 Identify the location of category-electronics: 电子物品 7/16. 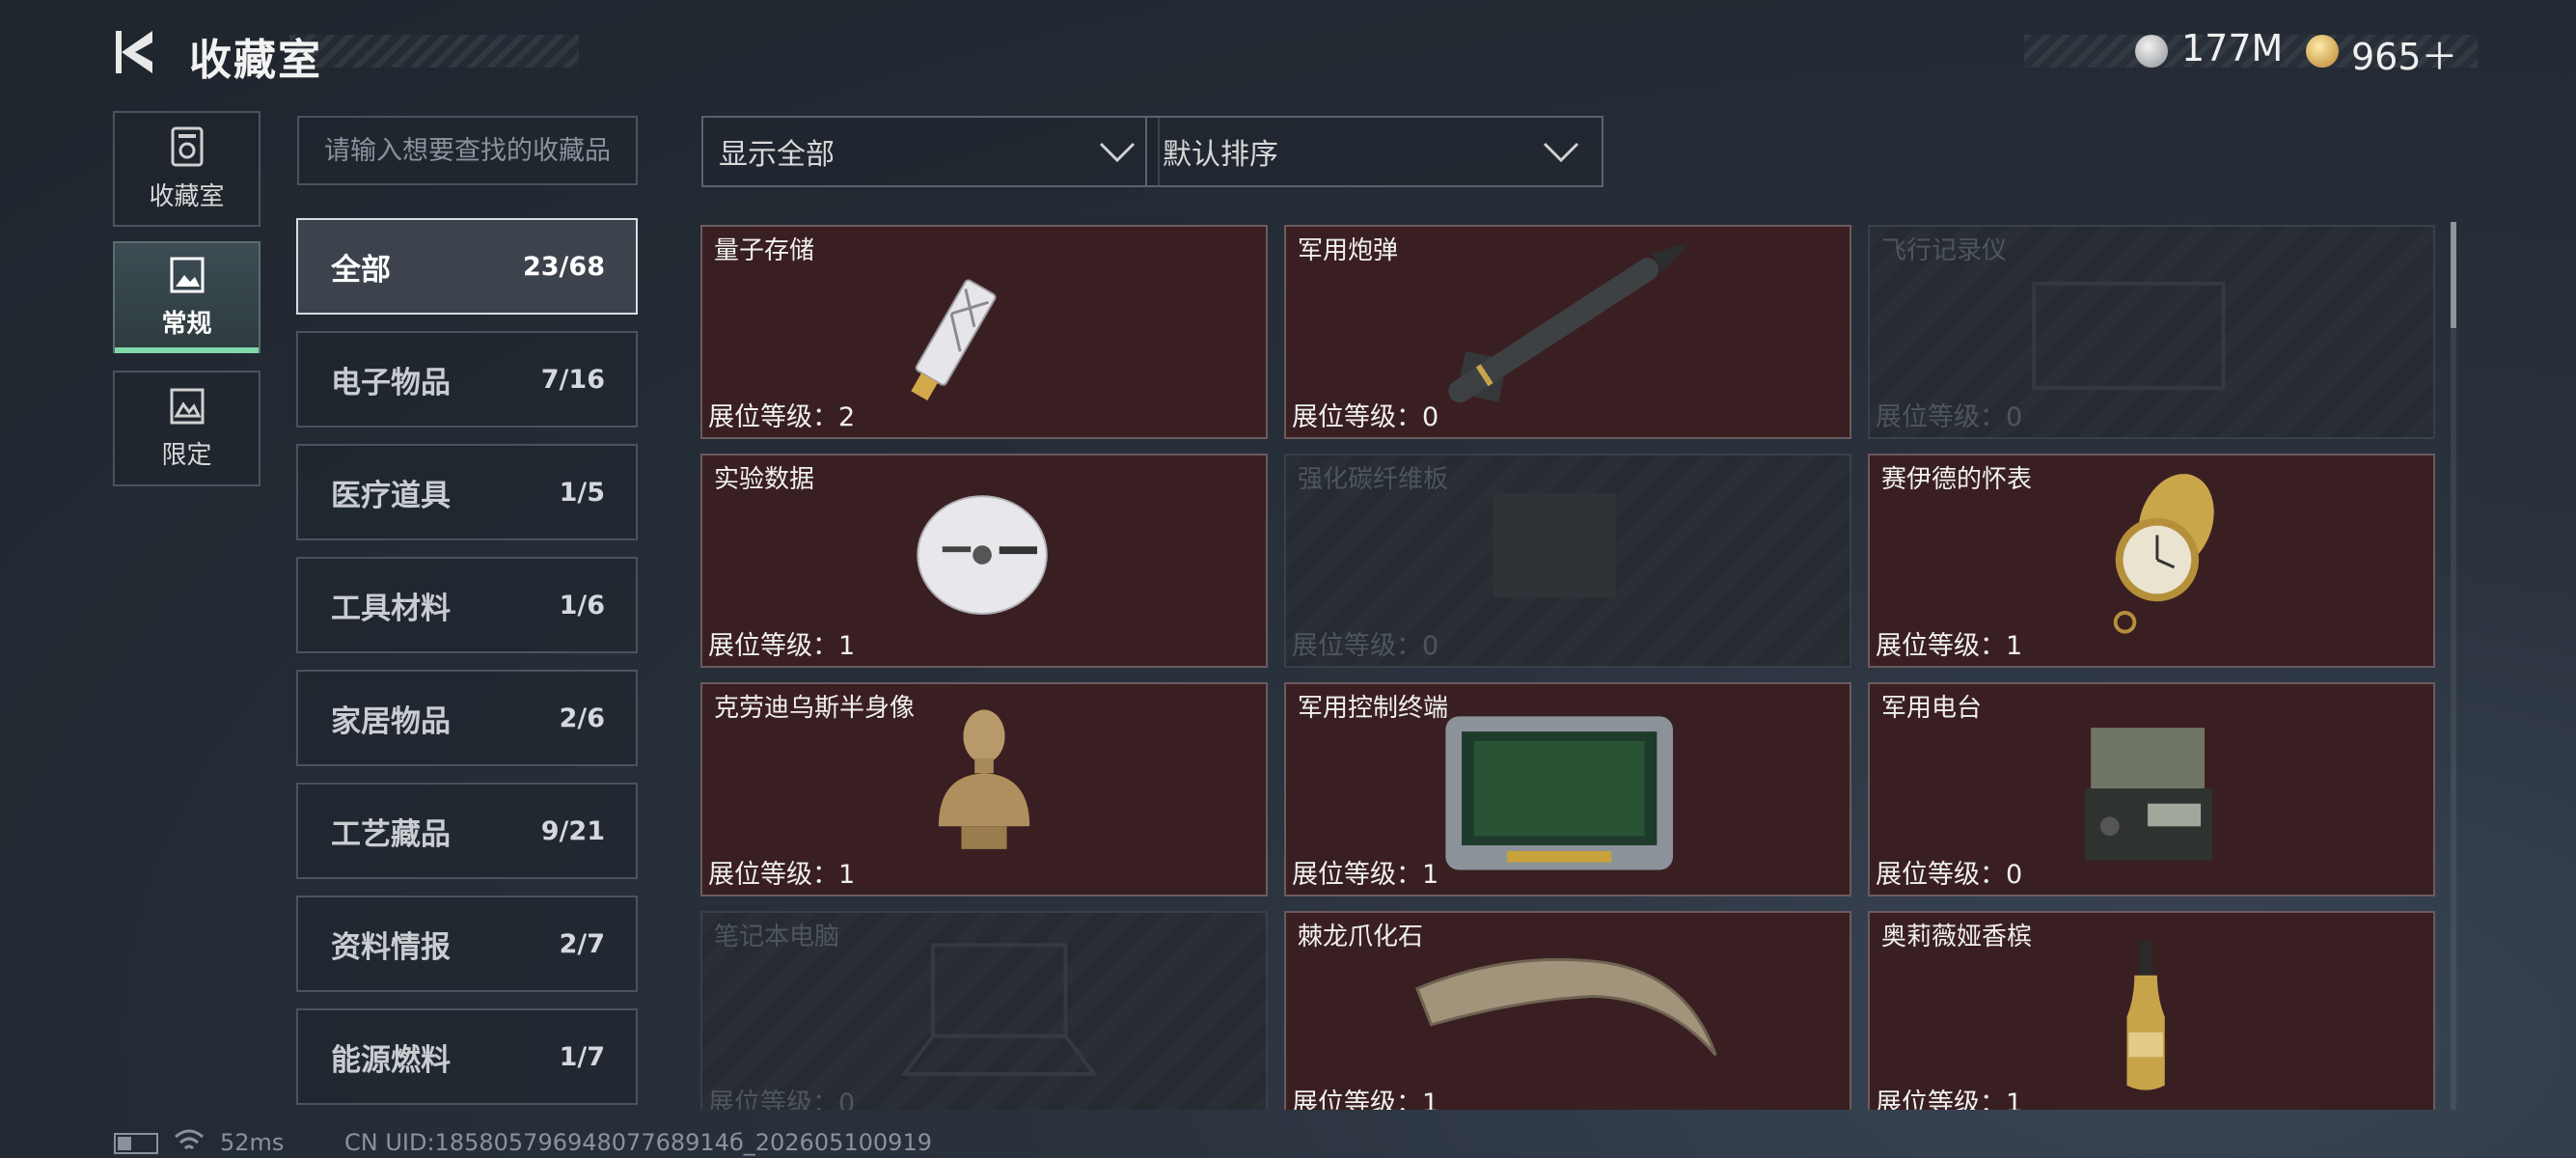
(467, 379).